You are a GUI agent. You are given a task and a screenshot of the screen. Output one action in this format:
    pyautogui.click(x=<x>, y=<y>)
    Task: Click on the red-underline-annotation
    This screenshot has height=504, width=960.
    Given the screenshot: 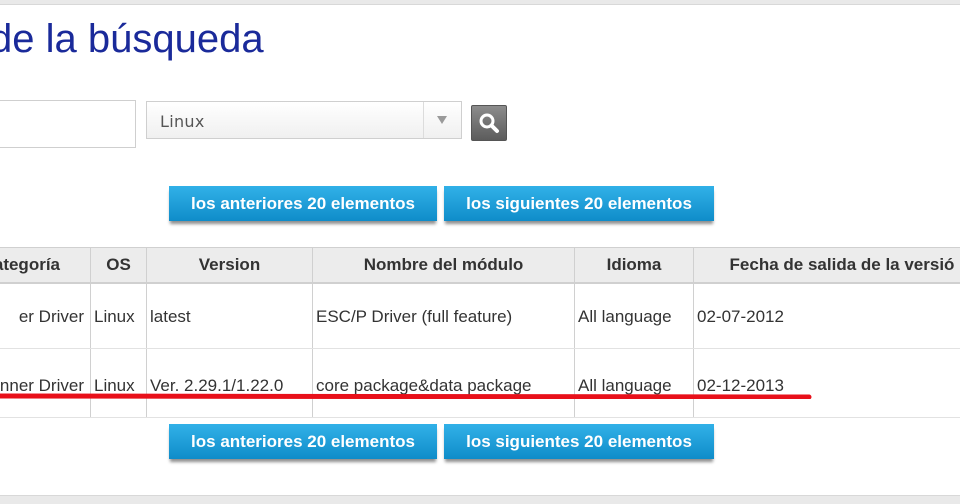 What is the action you would take?
    pyautogui.click(x=406, y=396)
    